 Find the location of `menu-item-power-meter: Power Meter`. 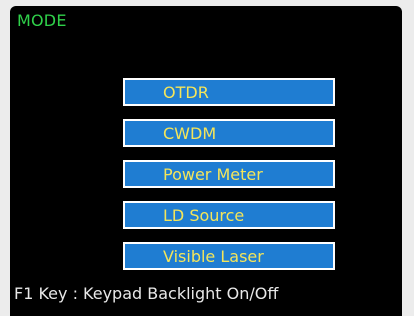

menu-item-power-meter: Power Meter is located at coordinates (229, 174).